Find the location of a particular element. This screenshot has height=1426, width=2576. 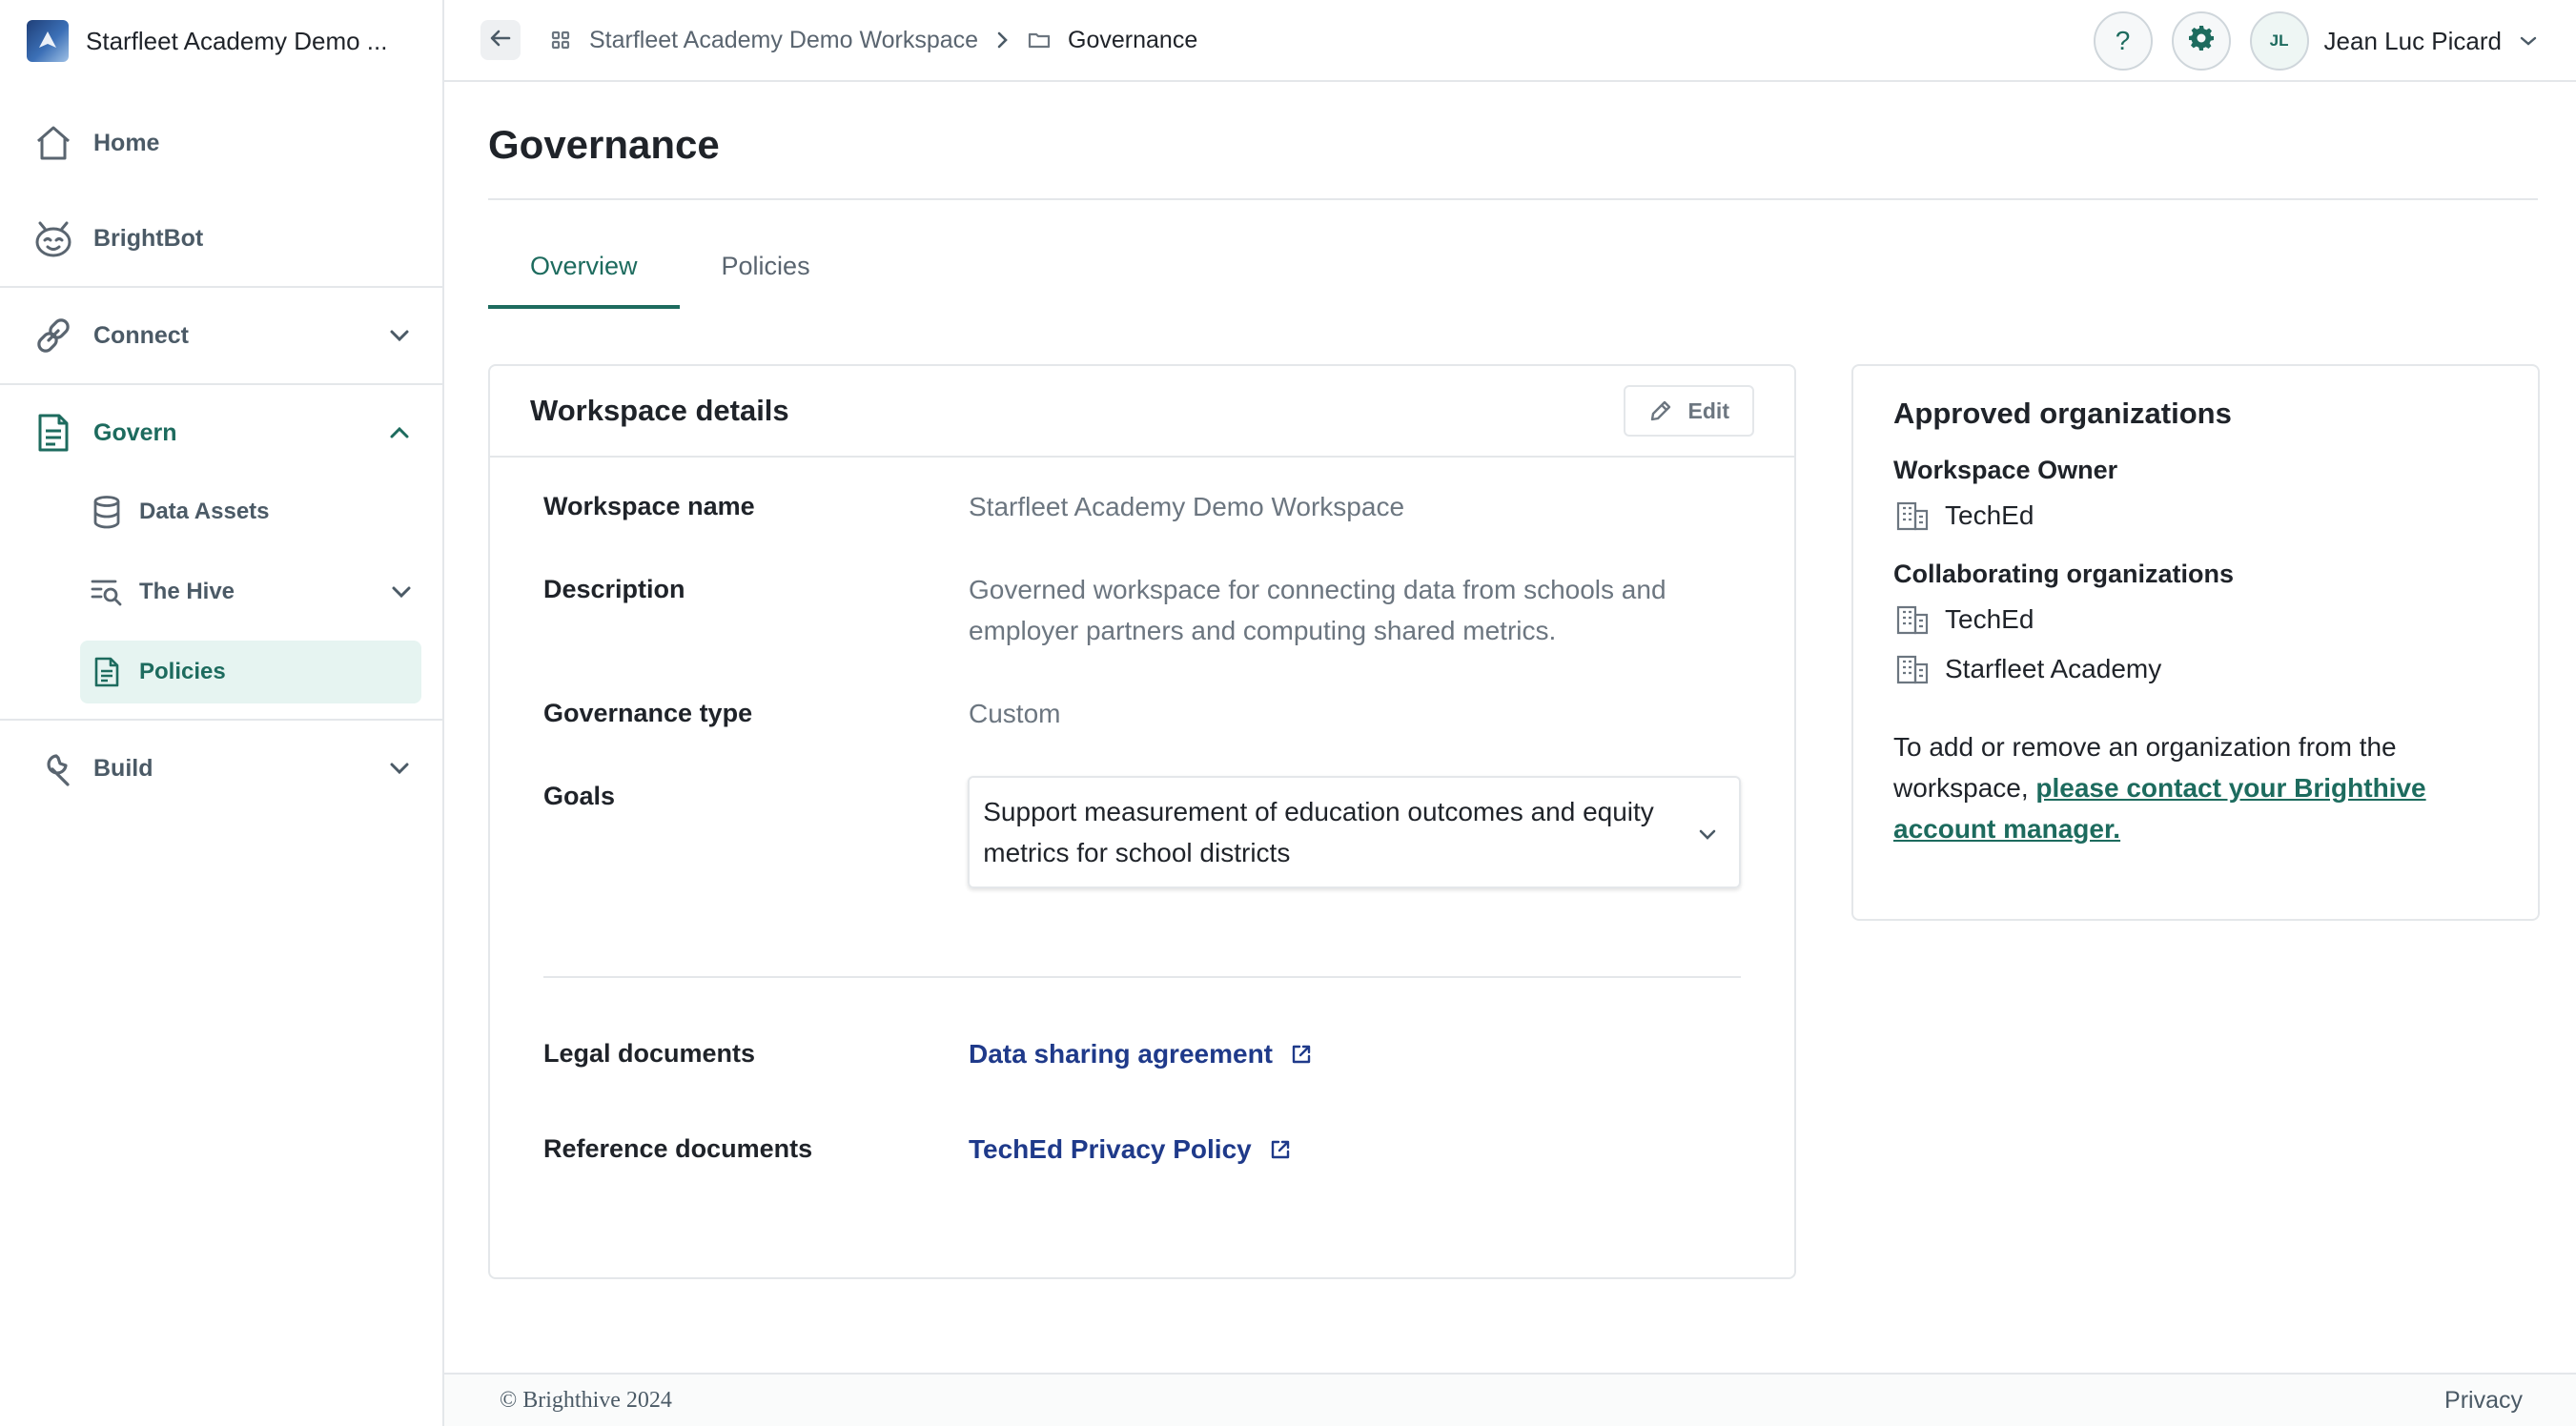

field-label: Goals is located at coordinates (579, 796).